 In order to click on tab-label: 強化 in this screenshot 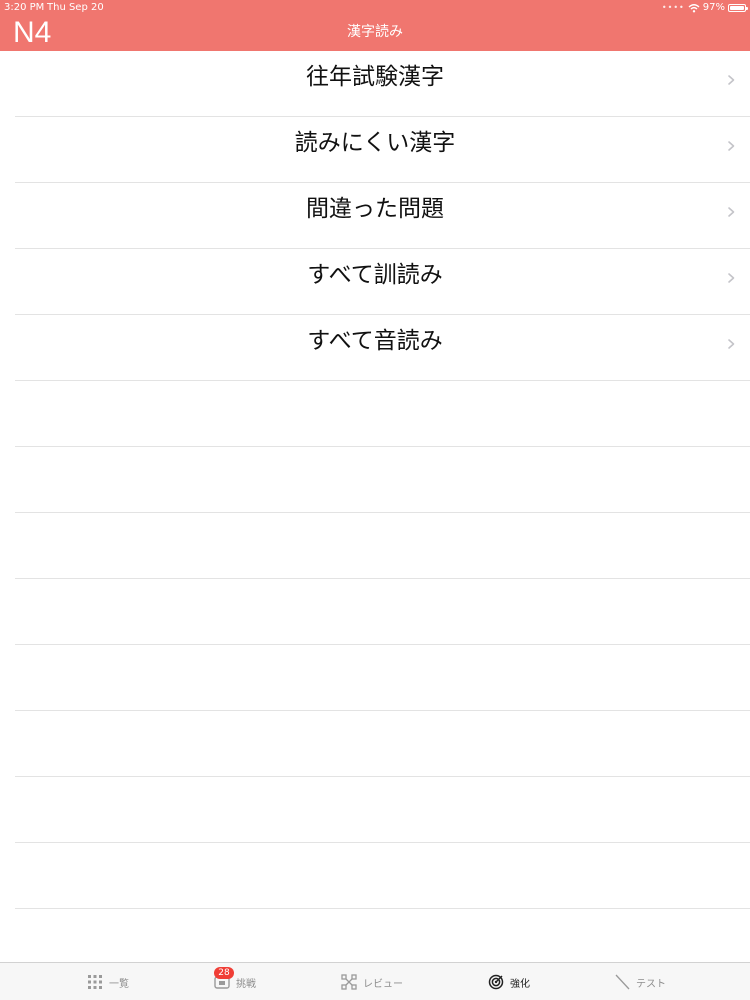, I will do `click(520, 984)`.